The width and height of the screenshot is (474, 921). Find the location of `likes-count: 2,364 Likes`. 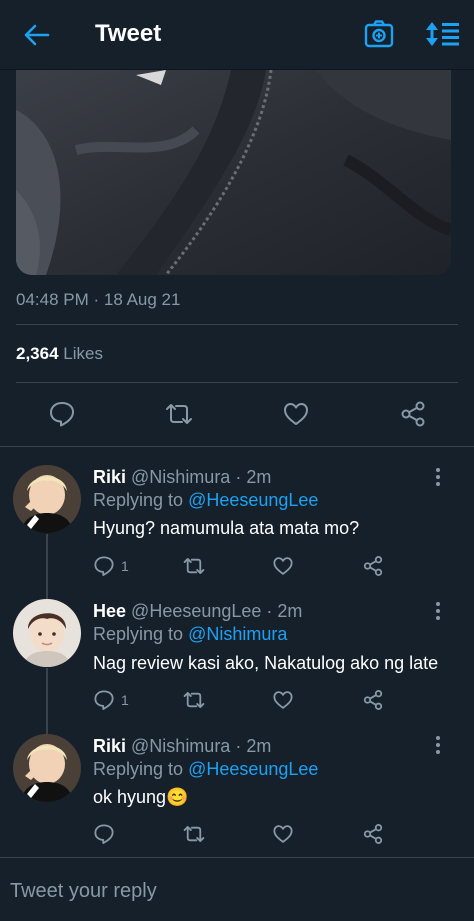

likes-count: 2,364 Likes is located at coordinates (59, 354).